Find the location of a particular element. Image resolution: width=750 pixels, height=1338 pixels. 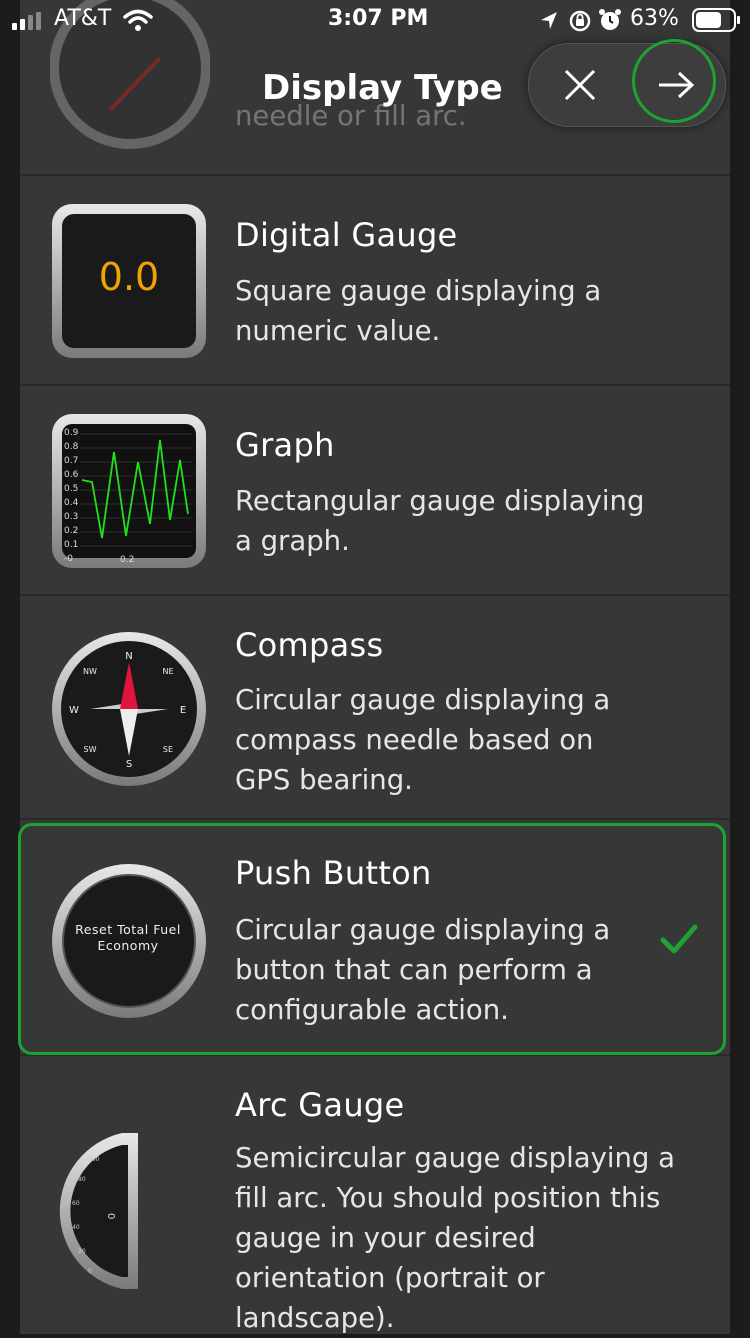

graph-xlabel: 0.2 is located at coordinates (127, 560).